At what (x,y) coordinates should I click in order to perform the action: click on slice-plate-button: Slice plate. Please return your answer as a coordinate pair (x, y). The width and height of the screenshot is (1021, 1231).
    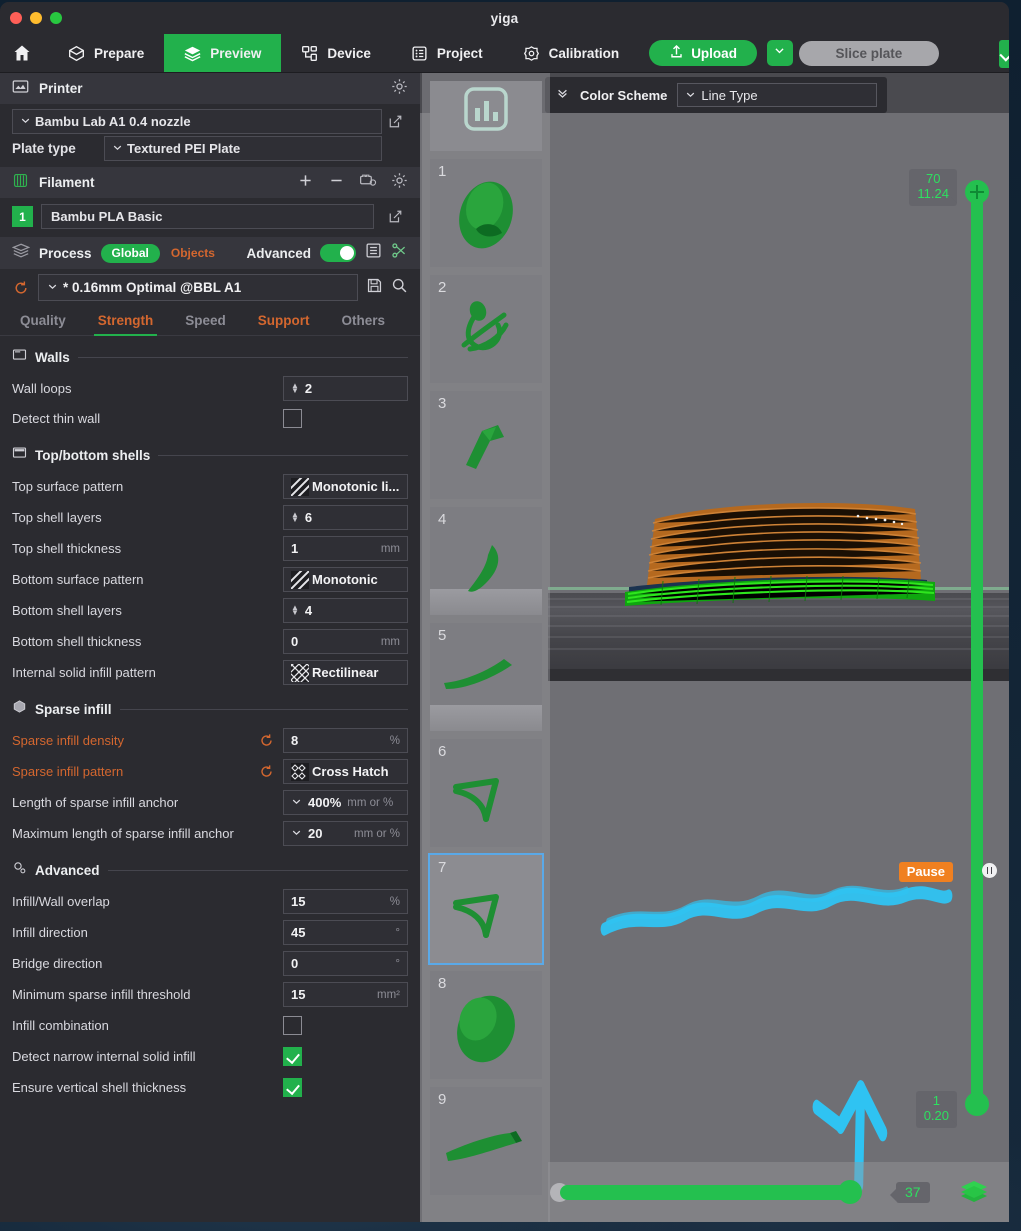
    Looking at the image, I should click on (868, 53).